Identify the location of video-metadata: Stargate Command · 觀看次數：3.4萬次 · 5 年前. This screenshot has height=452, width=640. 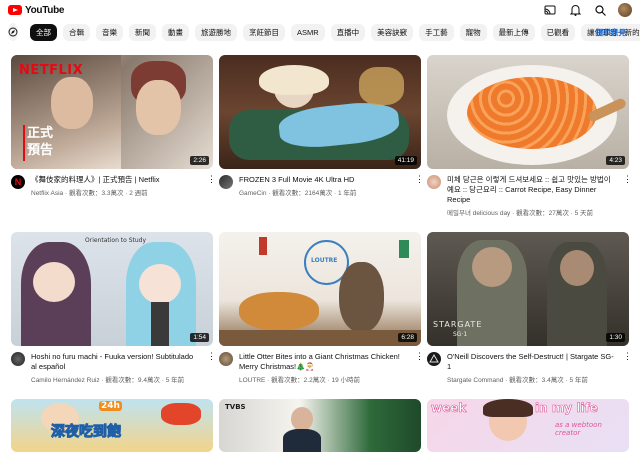
(517, 380).